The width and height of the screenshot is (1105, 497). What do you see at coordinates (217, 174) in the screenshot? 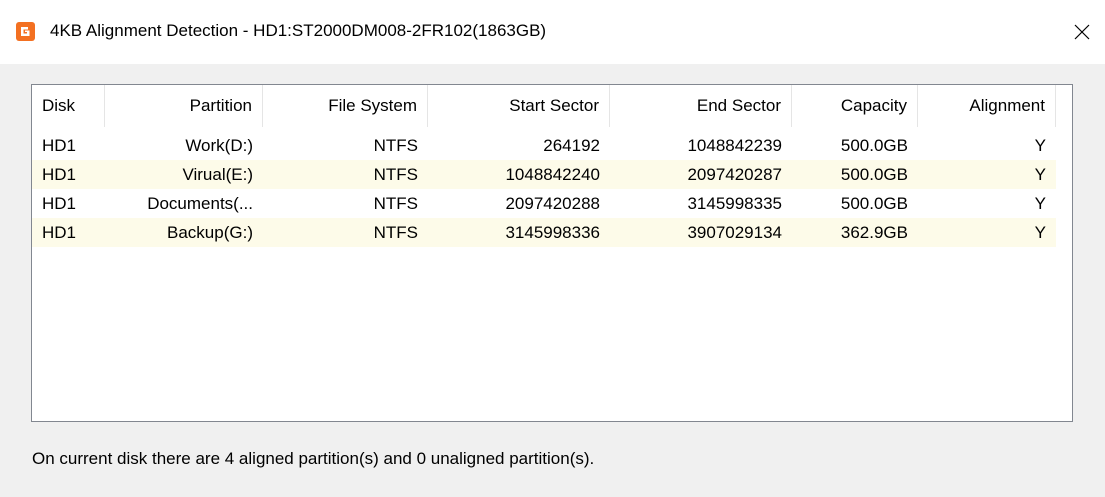
I see `cell-partition: Virual(E:)` at bounding box center [217, 174].